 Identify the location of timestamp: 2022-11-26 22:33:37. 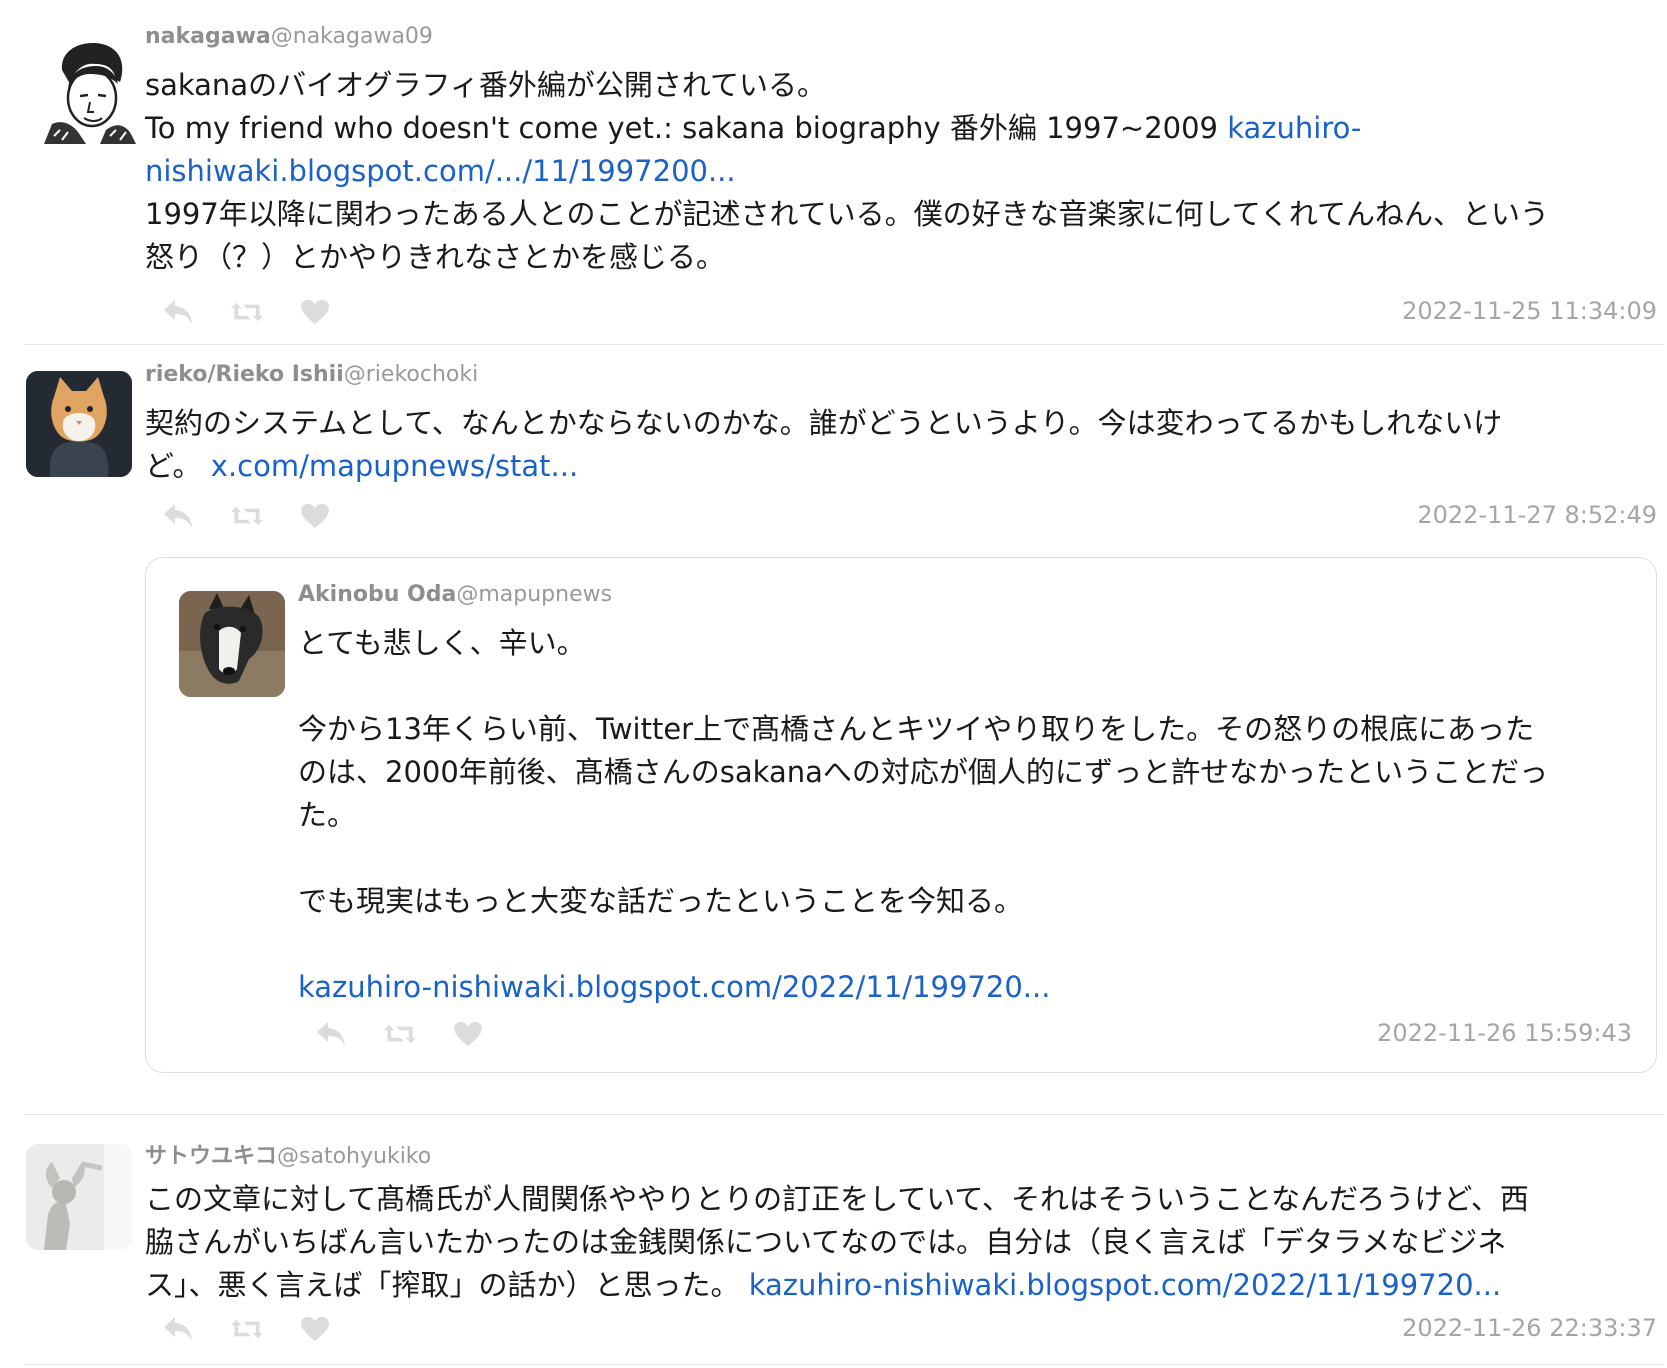
(1529, 1328).